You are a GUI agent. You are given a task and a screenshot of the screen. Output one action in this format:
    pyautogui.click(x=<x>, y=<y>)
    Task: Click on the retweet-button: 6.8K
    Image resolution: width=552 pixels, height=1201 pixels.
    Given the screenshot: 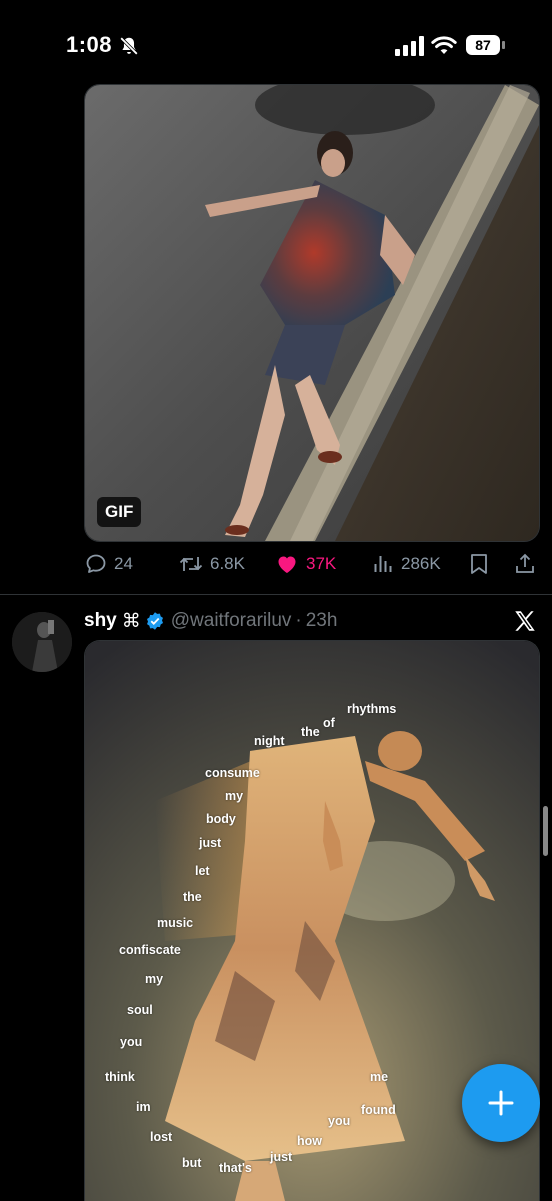 What is the action you would take?
    pyautogui.click(x=211, y=564)
    